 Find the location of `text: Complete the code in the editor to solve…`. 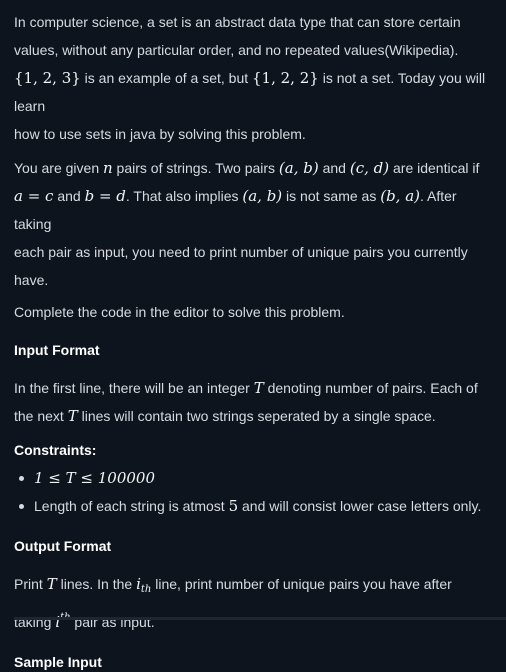

text: Complete the code in the editor to solve… is located at coordinates (179, 312).